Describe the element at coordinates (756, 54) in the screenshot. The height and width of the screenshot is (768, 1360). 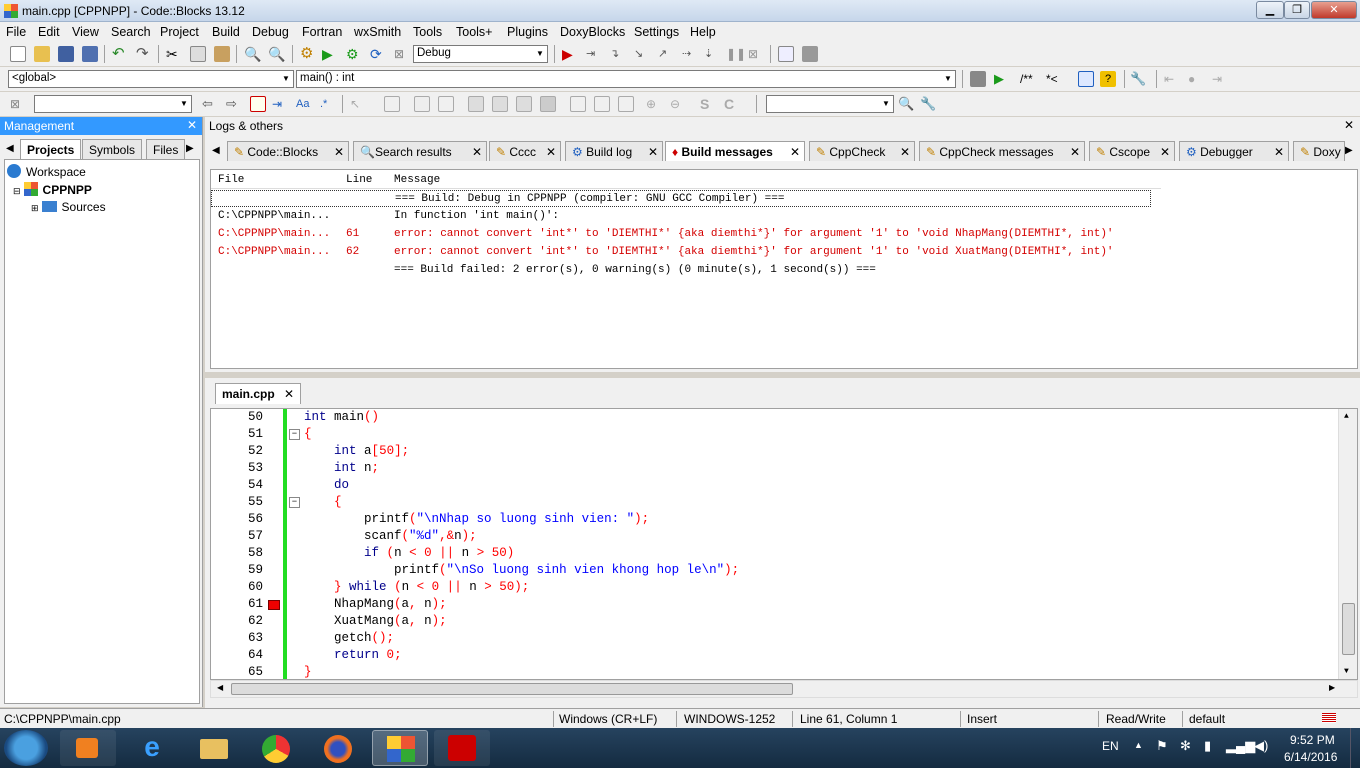
I see `stop-debug-icon: ⊠` at that location.